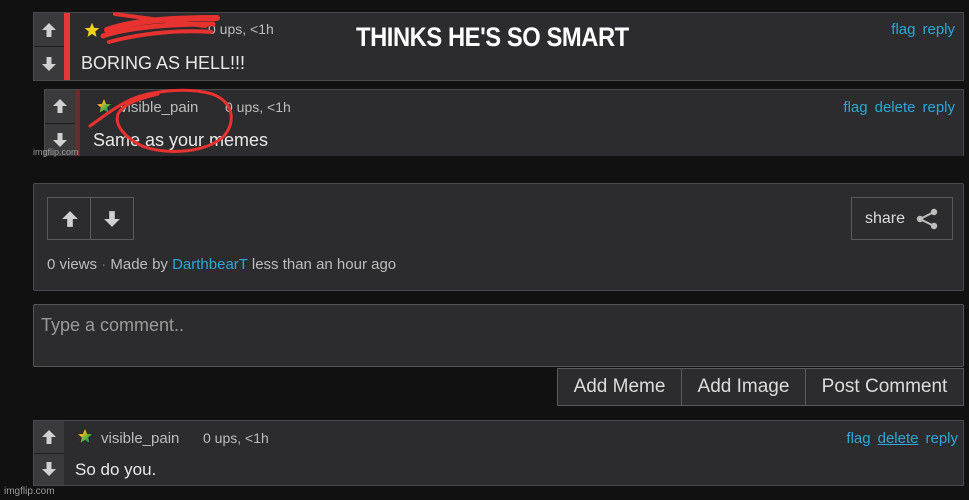  Describe the element at coordinates (885, 218) in the screenshot. I see `share-label: share` at that location.